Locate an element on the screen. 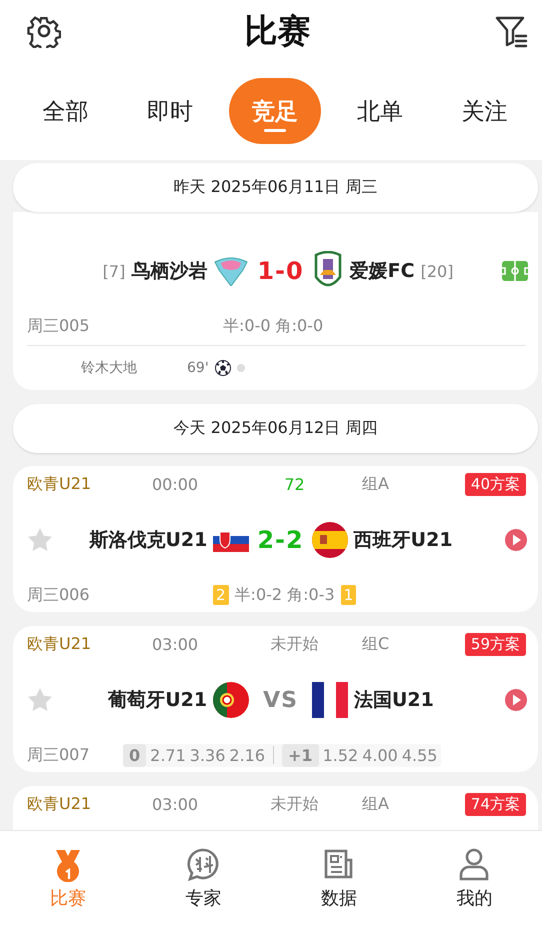 The height and width of the screenshot is (926, 542). event-minute: 69' is located at coordinates (198, 368).